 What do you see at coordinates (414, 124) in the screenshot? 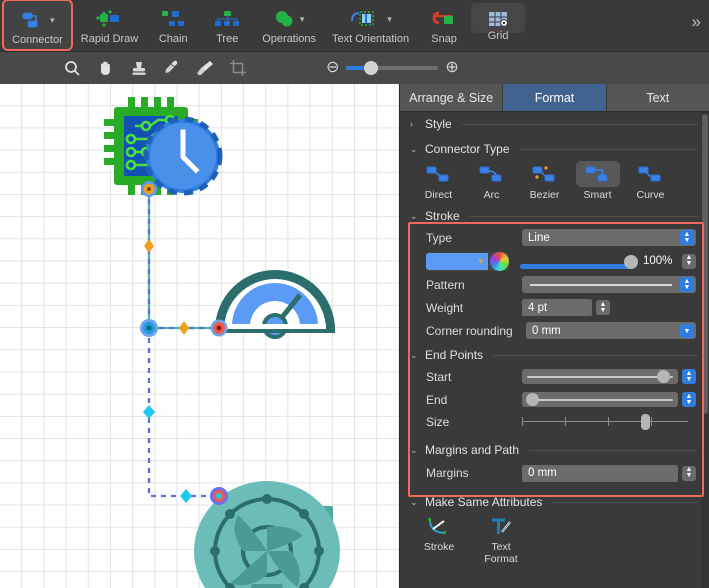
I see `chevron-right-icon: ›` at bounding box center [414, 124].